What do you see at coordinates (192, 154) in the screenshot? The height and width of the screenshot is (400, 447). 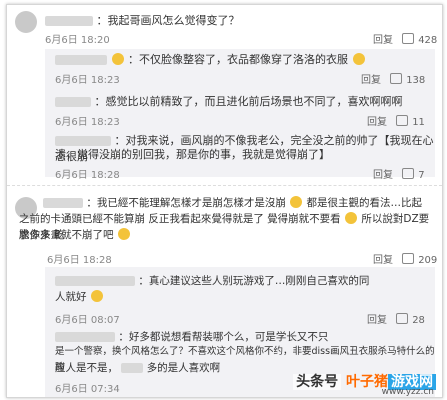 I see `reply-text-line2: 溃，觉得没崩的别回我，那是你的事，我就是觉得崩了】` at bounding box center [192, 154].